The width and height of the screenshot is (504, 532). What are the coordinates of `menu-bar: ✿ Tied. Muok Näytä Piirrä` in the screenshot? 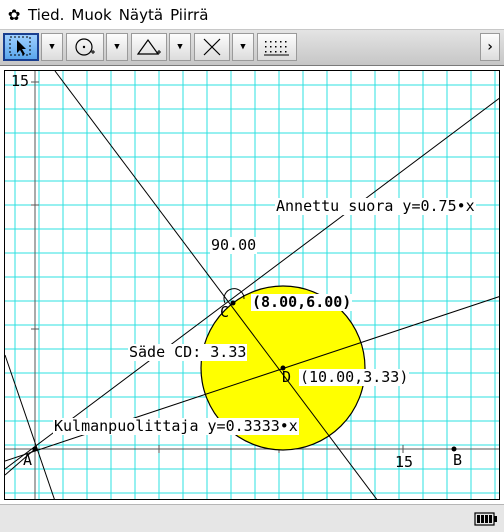 It's located at (252, 15).